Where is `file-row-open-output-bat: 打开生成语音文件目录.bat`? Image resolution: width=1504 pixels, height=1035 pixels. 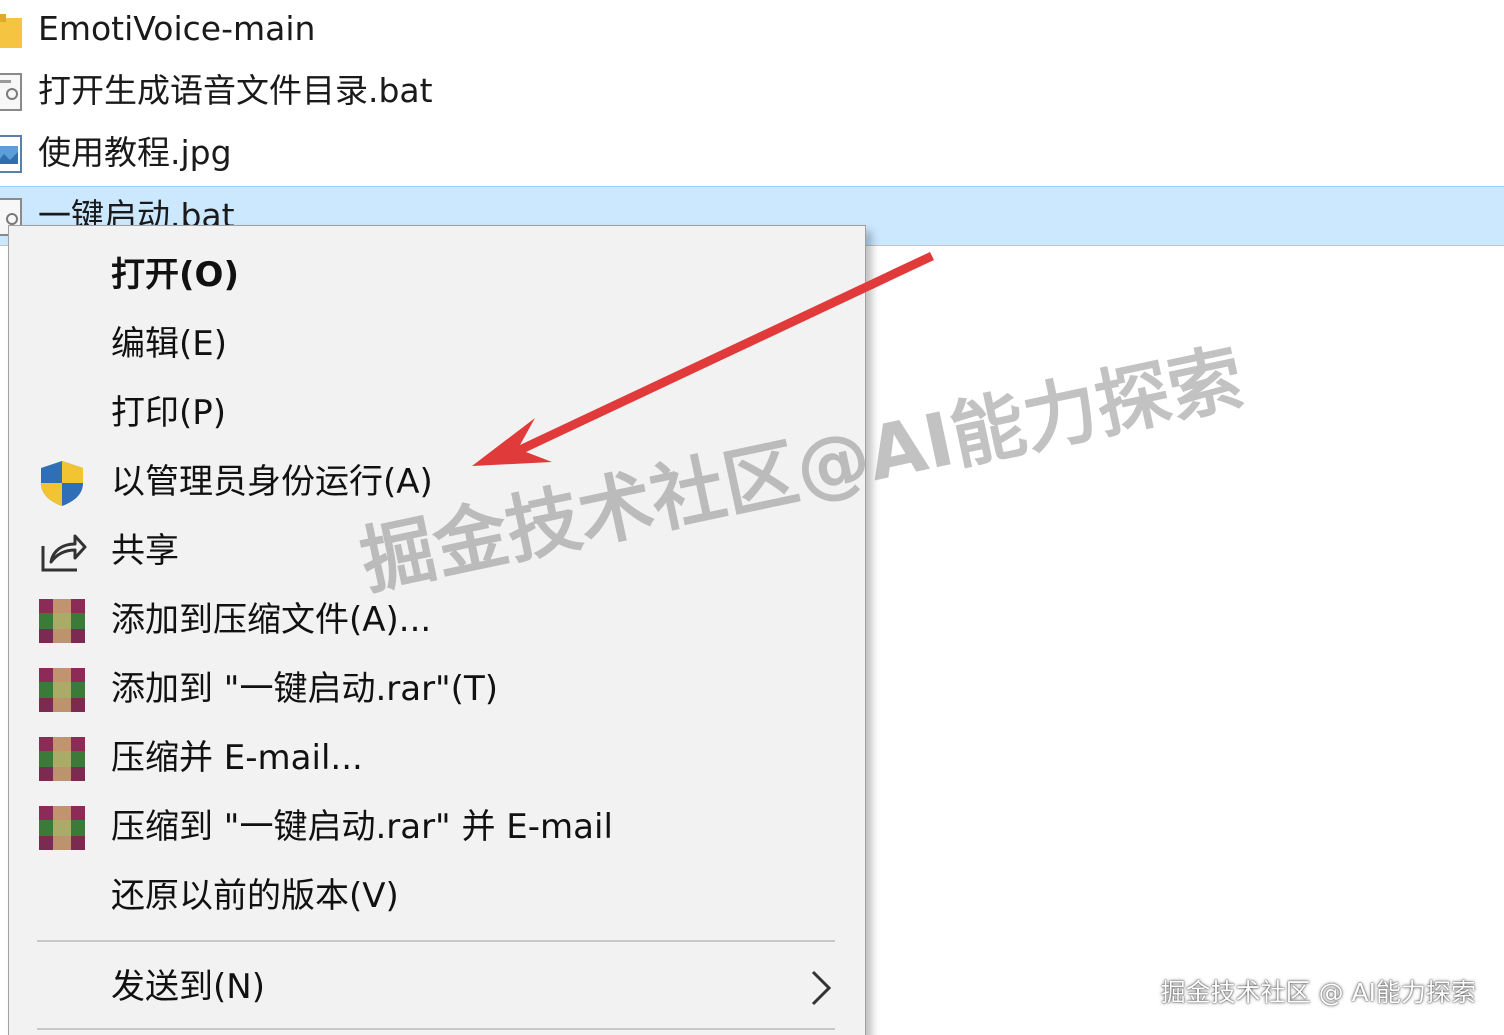
file-row-open-output-bat: 打开生成语音文件目录.bat is located at coordinates (752, 92).